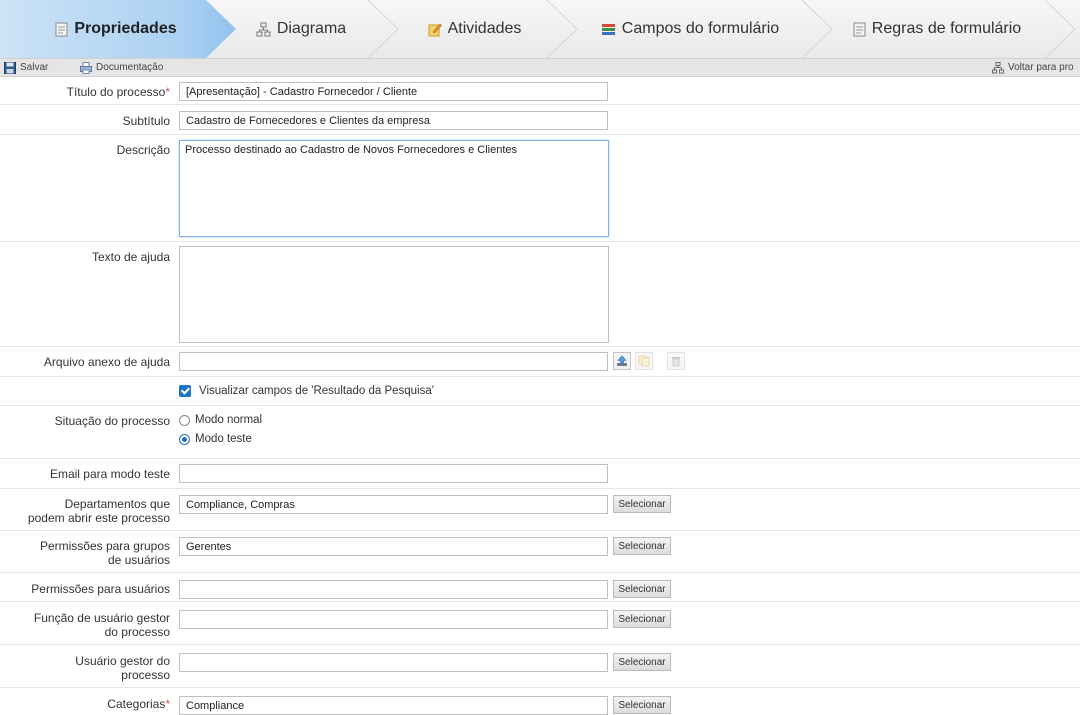  I want to click on test-email-label: Email para modo teste, so click(109, 474).